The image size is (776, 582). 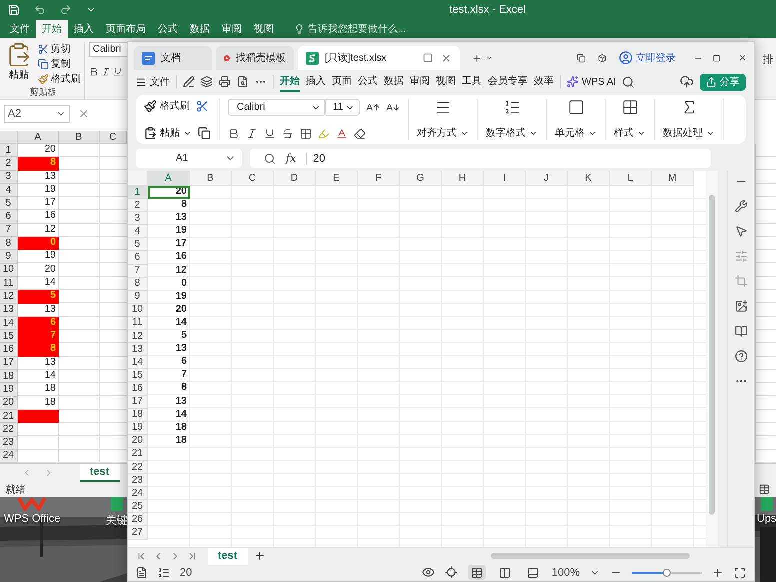 What do you see at coordinates (255, 58) in the screenshot?
I see `document-tab: 找稻壳模板` at bounding box center [255, 58].